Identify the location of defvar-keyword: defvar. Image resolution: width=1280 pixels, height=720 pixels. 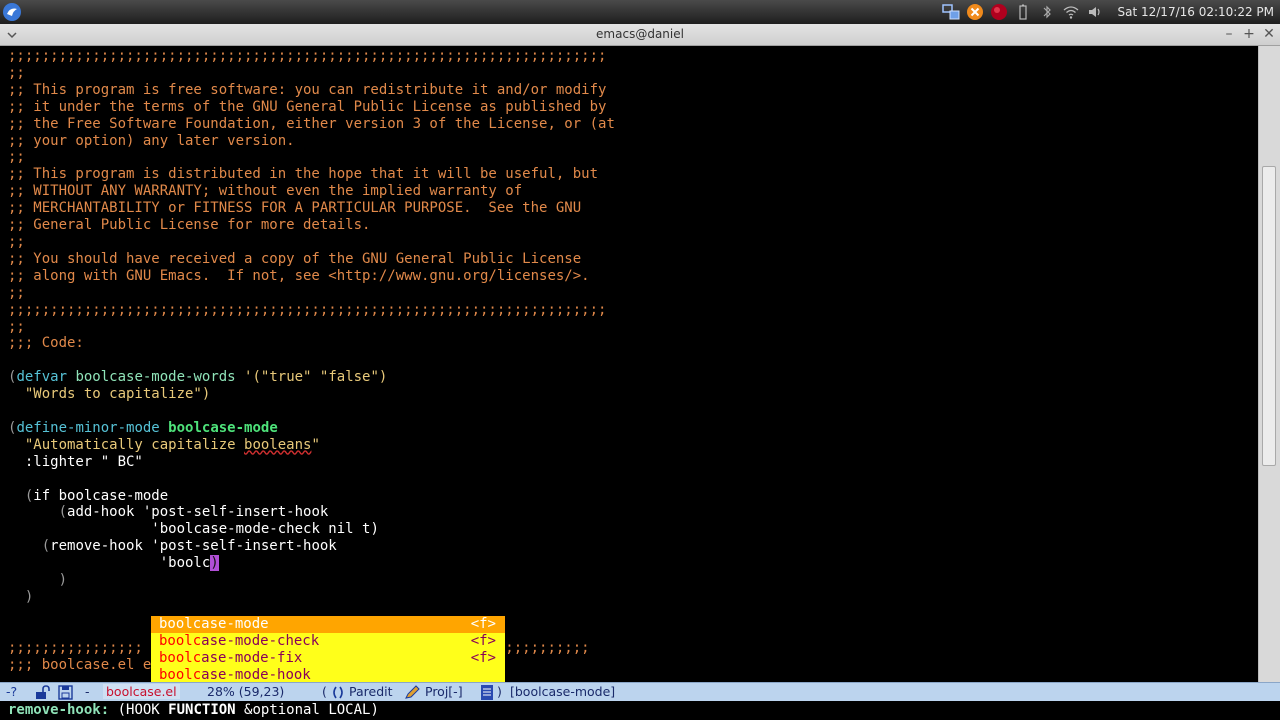
(42, 377).